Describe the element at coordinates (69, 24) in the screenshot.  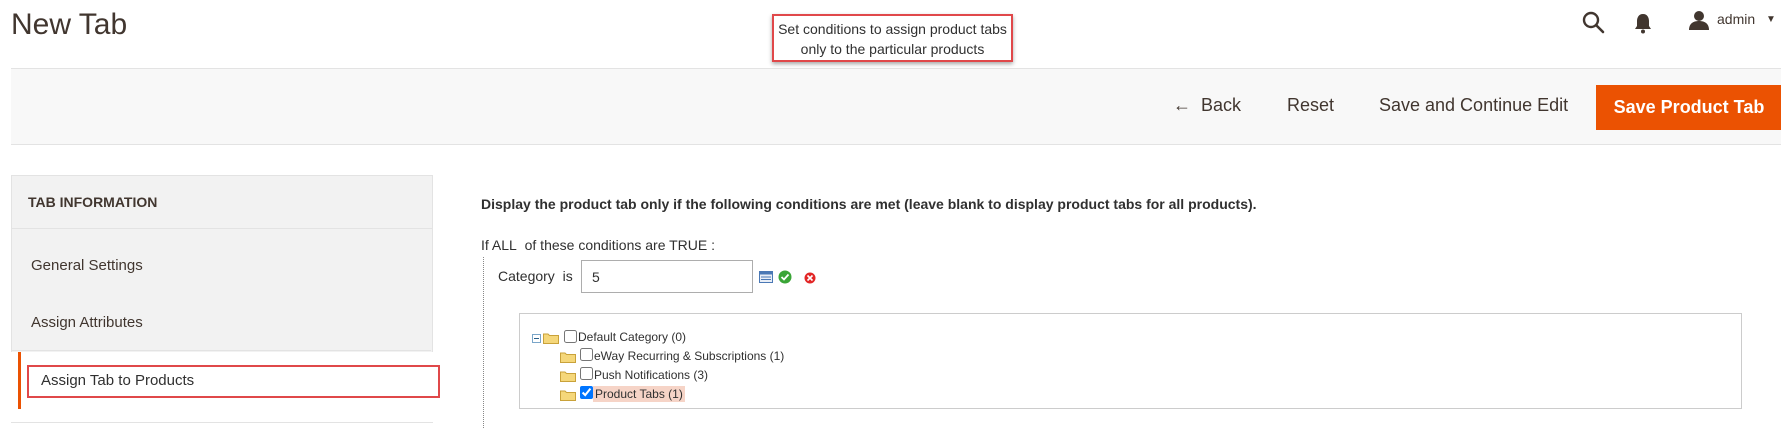
I see `page-title: New Tab` at that location.